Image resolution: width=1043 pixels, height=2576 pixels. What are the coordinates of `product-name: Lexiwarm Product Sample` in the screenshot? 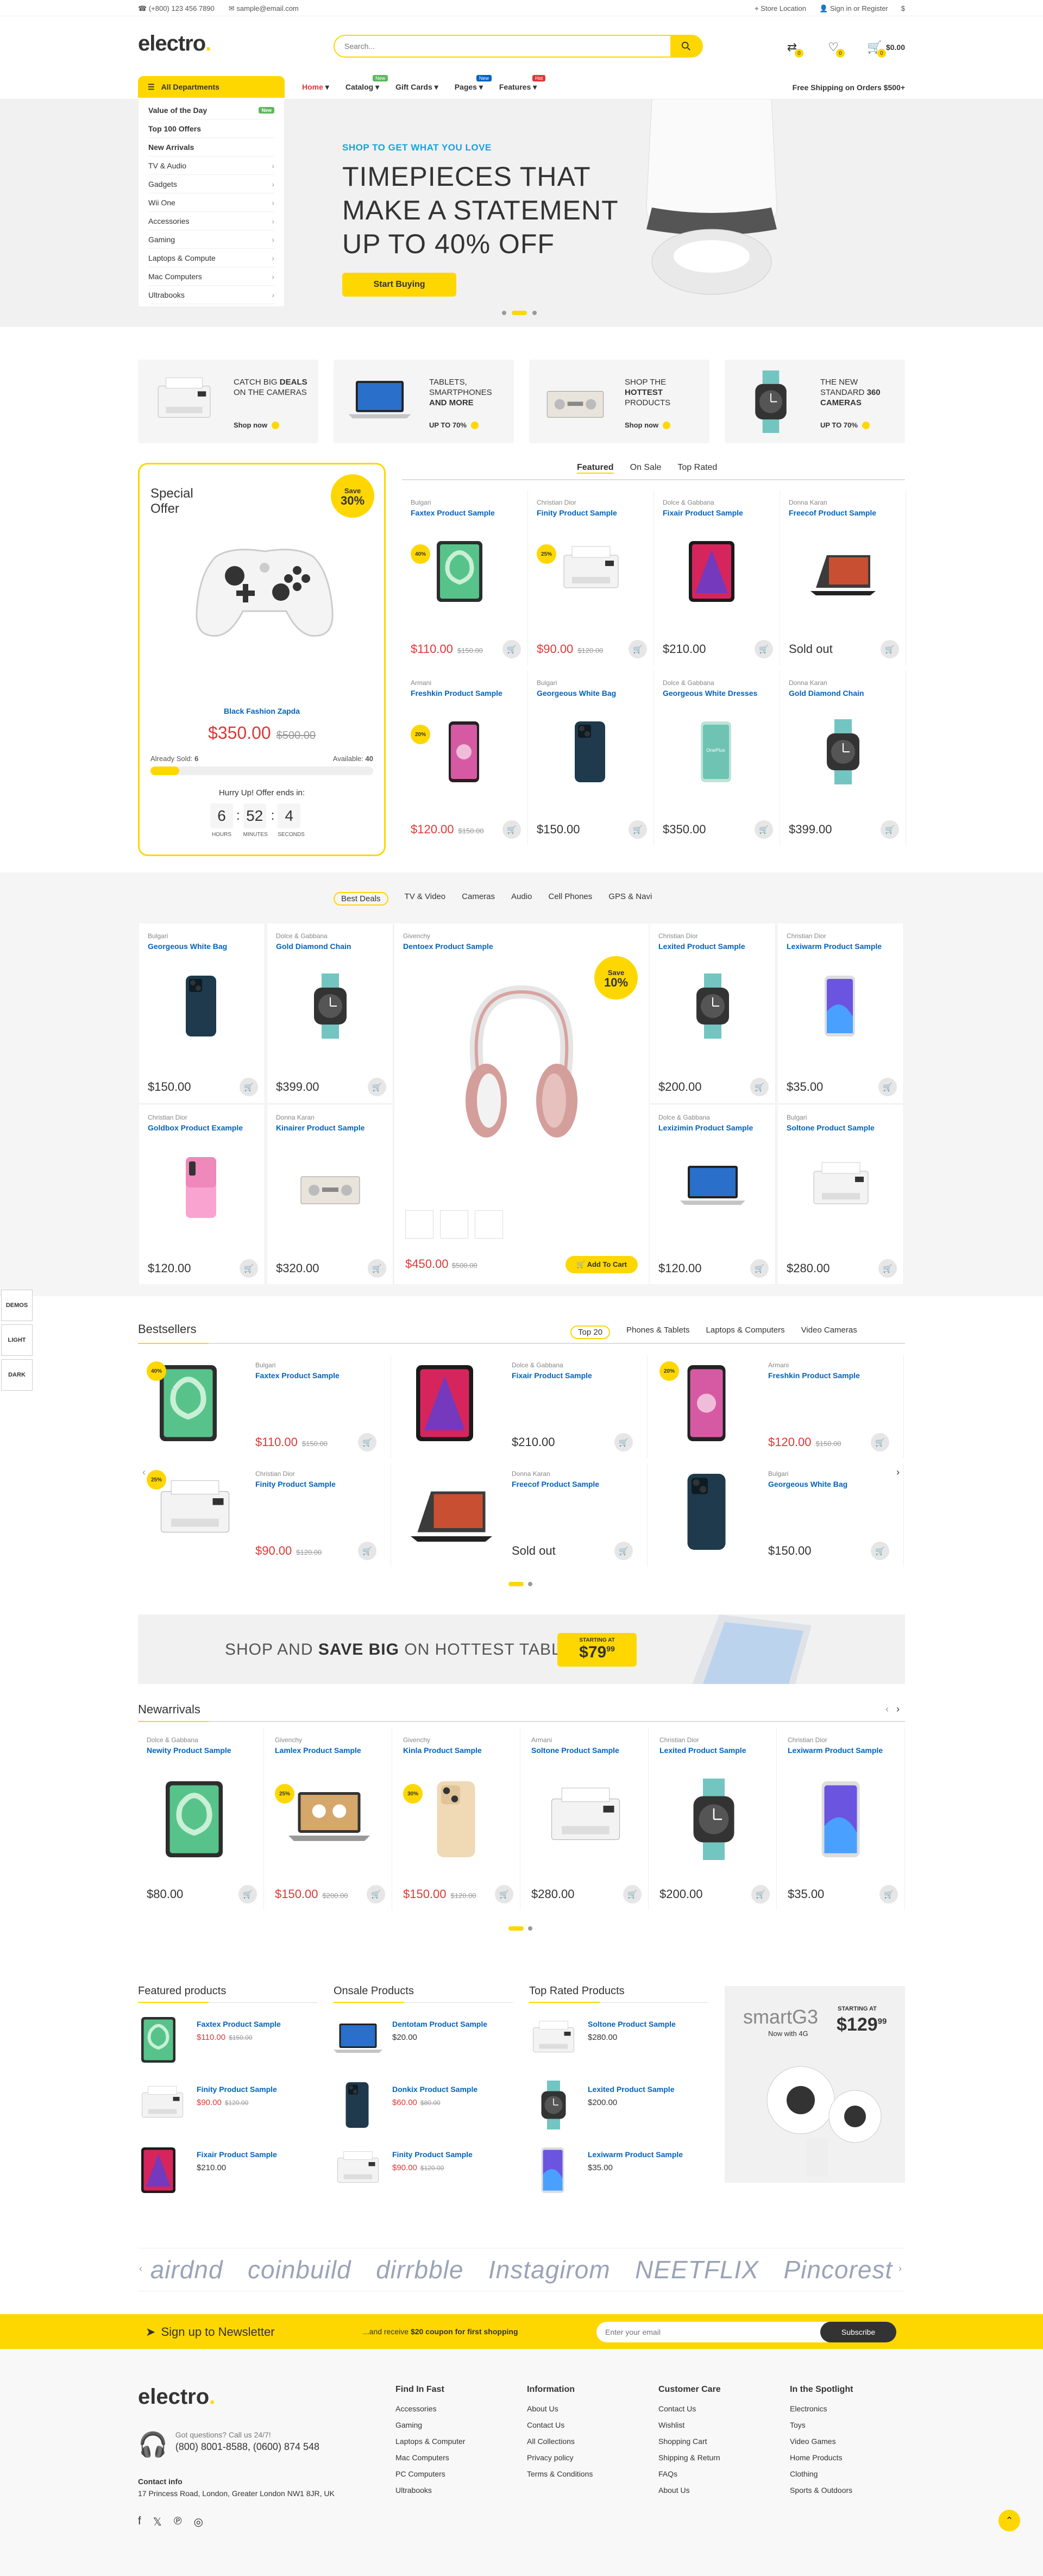 It's located at (841, 946).